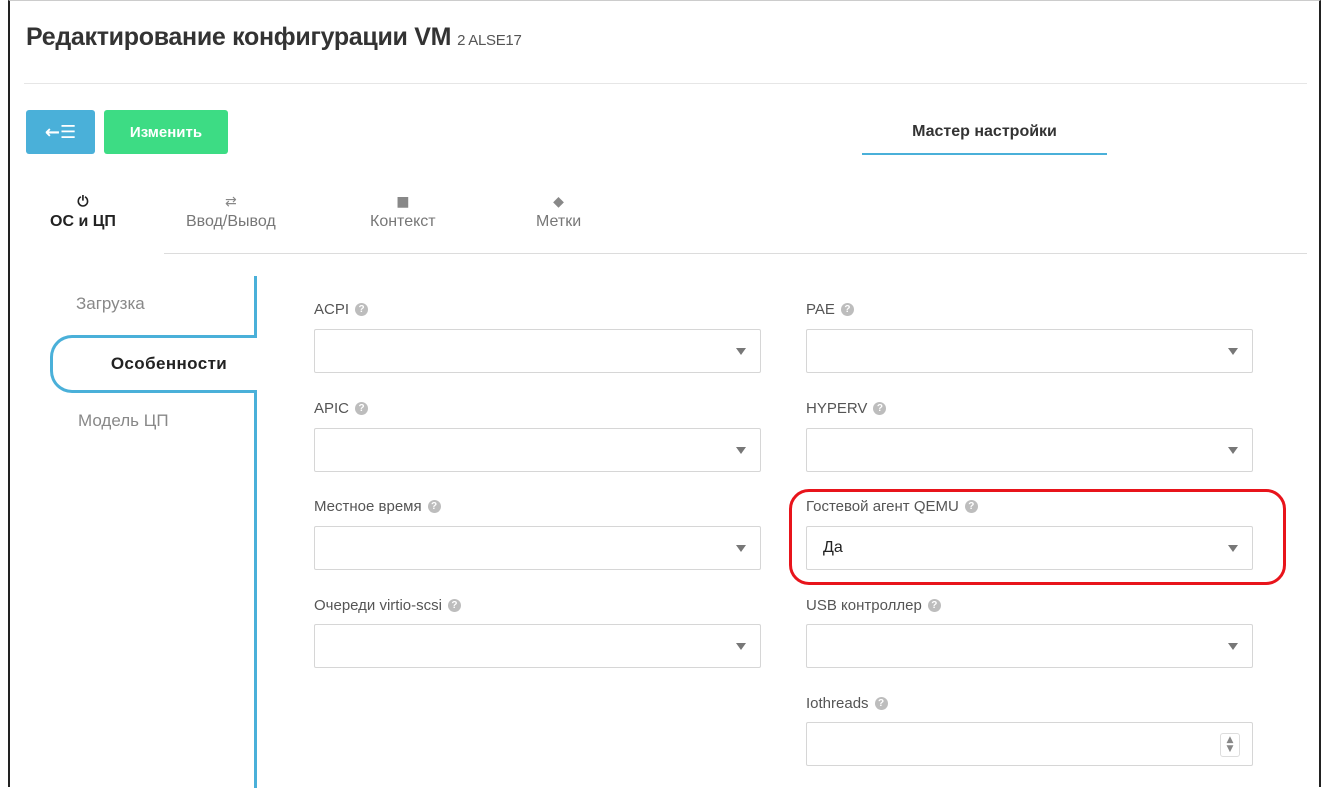 The width and height of the screenshot is (1328, 788). I want to click on localtime-label: Местное время?, so click(377, 506).